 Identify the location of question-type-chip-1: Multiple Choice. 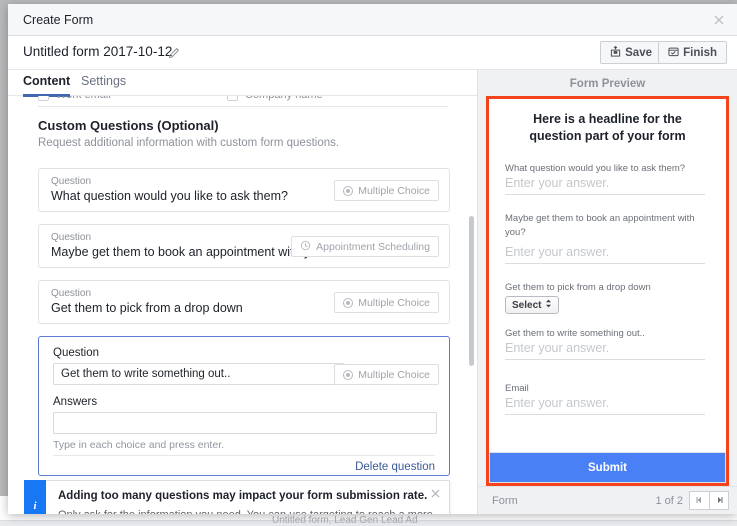
(386, 190).